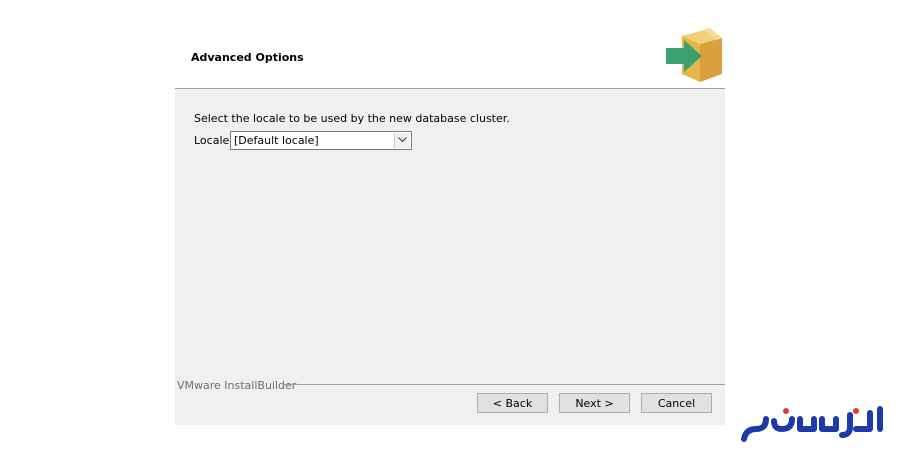 The image size is (900, 450). Describe the element at coordinates (212, 140) in the screenshot. I see `locale-label: Locale` at that location.